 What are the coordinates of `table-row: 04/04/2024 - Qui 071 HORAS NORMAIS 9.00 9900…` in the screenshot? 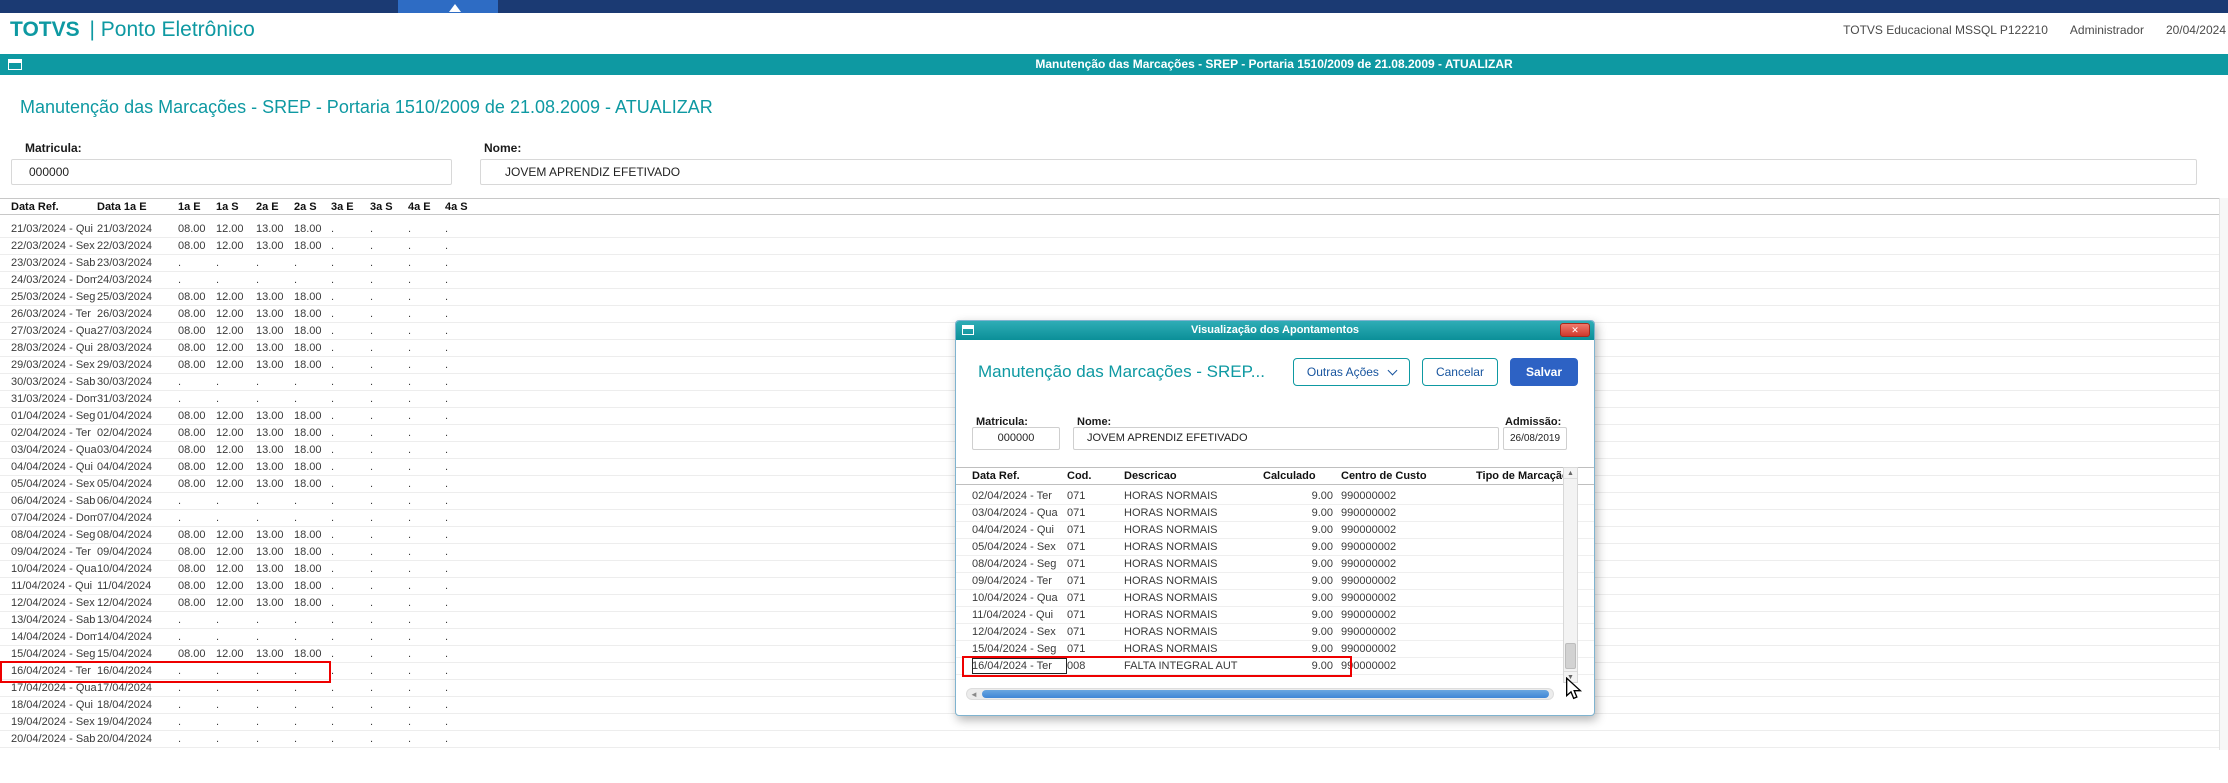 It's located at (1275, 530).